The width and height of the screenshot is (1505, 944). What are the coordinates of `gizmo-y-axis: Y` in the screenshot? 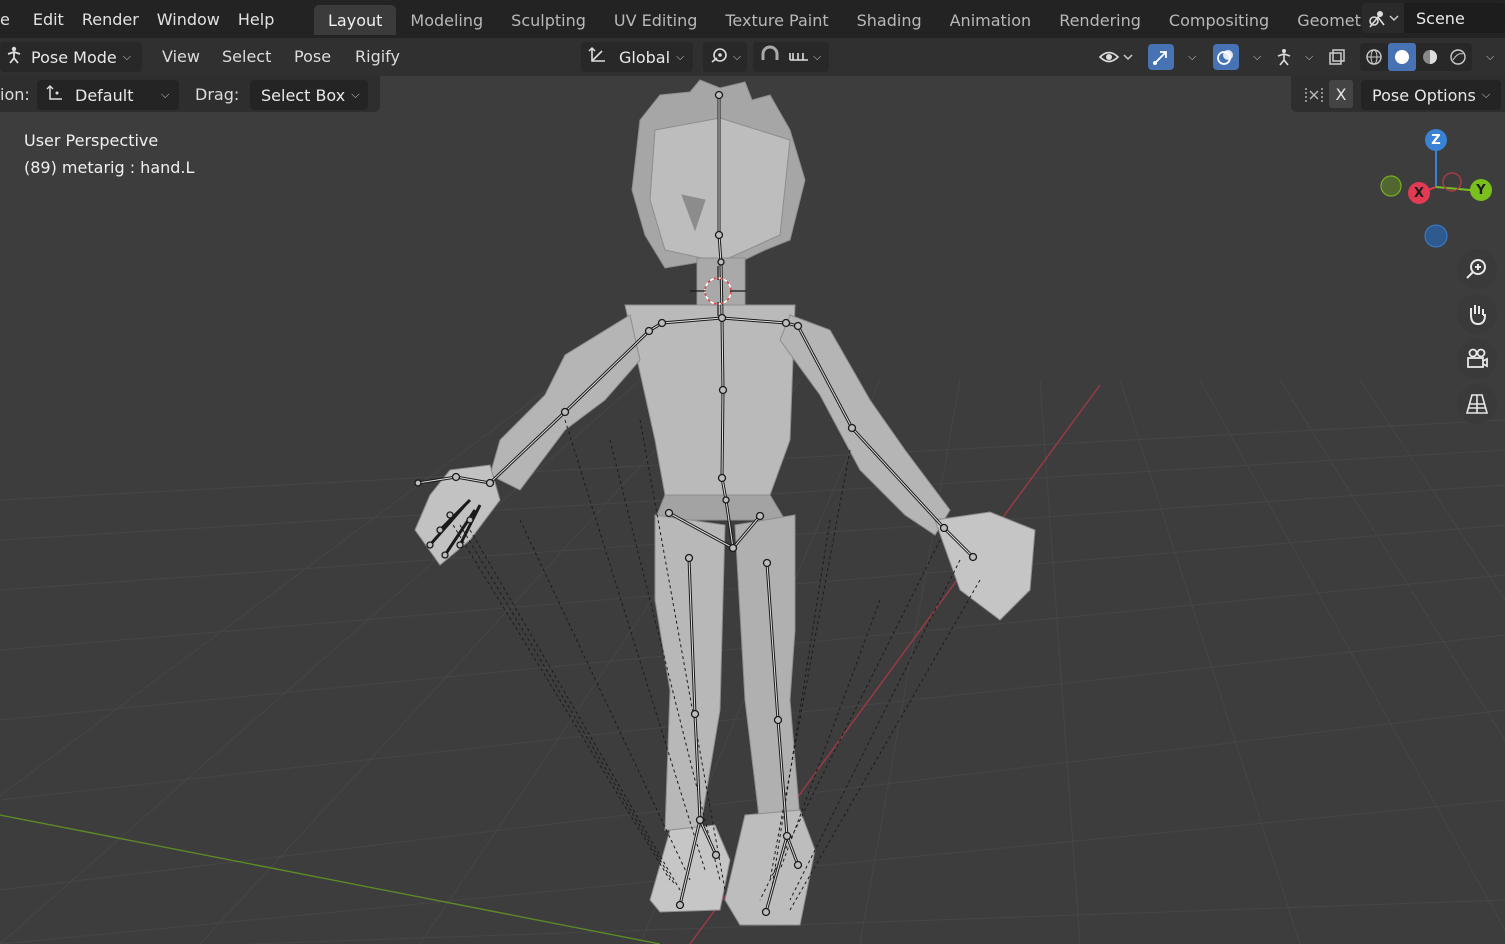 It's located at (1481, 190).